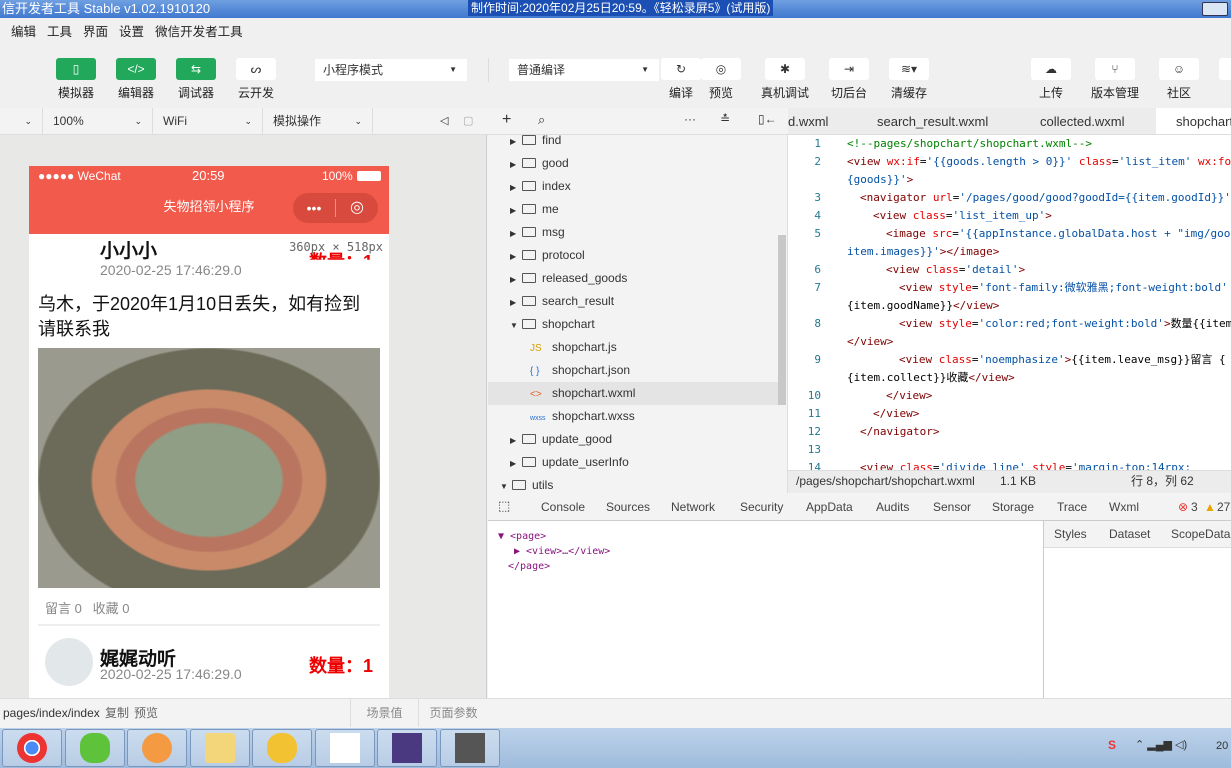 This screenshot has height=768, width=1231. Describe the element at coordinates (633, 370) in the screenshot. I see `file-tree-item: { } shopchart.json` at that location.